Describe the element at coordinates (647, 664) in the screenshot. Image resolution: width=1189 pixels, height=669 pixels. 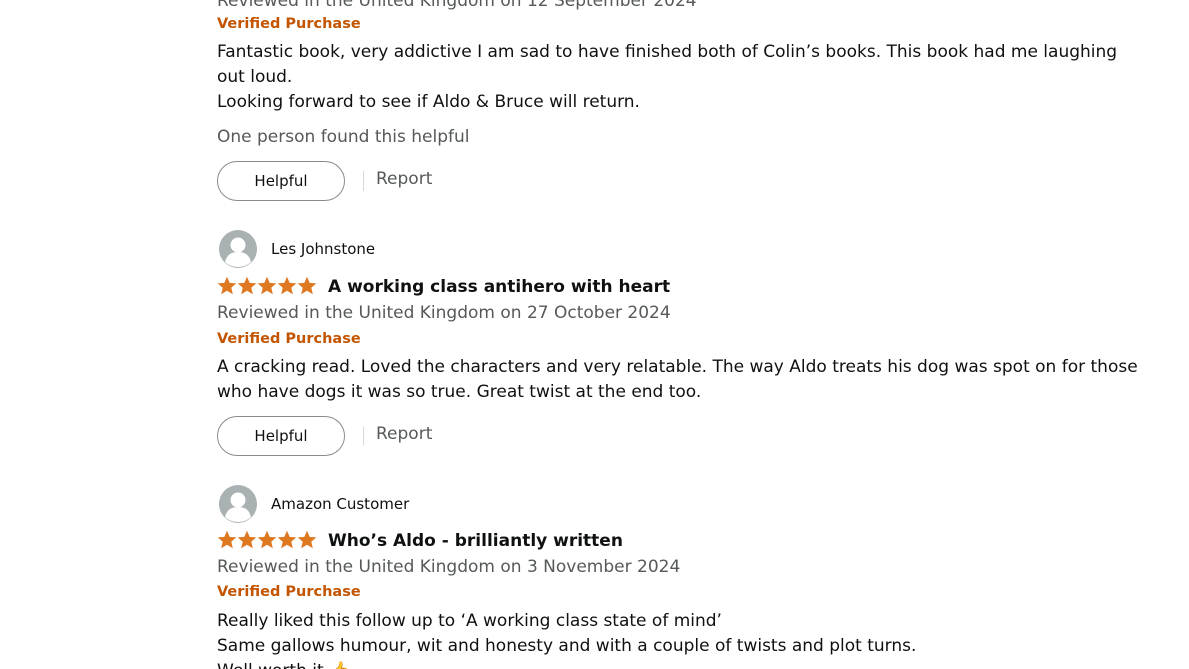
I see `review-body-line: Well worth it 👍` at that location.